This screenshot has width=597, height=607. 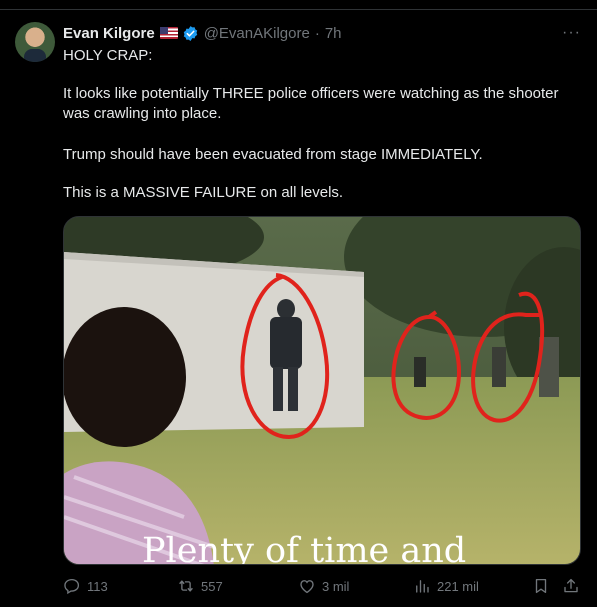 What do you see at coordinates (168, 33) in the screenshot?
I see `flag-us-icon` at bounding box center [168, 33].